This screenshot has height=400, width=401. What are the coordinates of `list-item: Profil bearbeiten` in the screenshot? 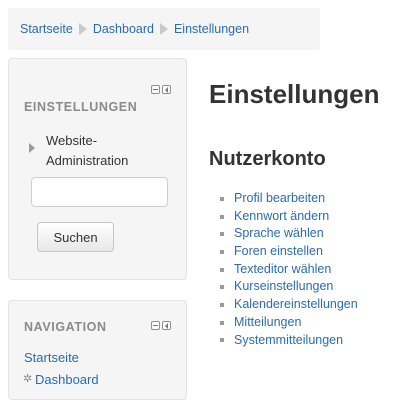 It's located at (289, 199).